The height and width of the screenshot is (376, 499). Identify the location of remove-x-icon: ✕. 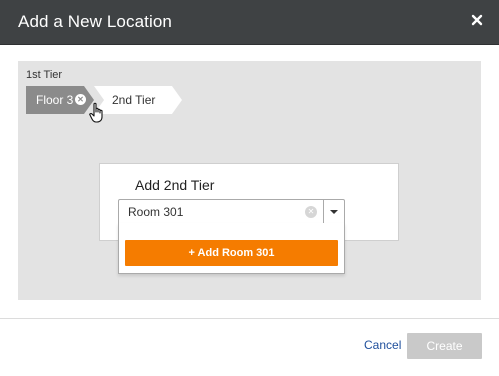
(80, 99).